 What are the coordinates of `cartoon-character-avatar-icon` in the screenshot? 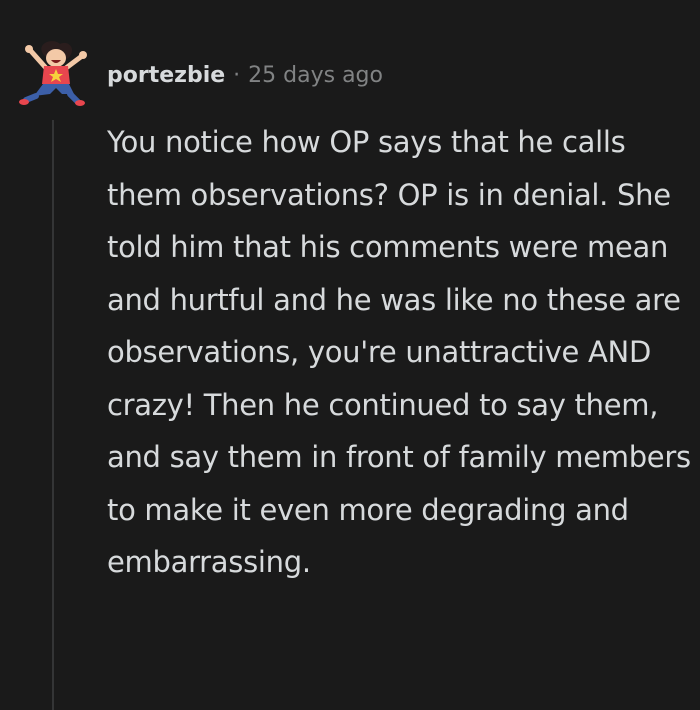 It's located at (53, 73).